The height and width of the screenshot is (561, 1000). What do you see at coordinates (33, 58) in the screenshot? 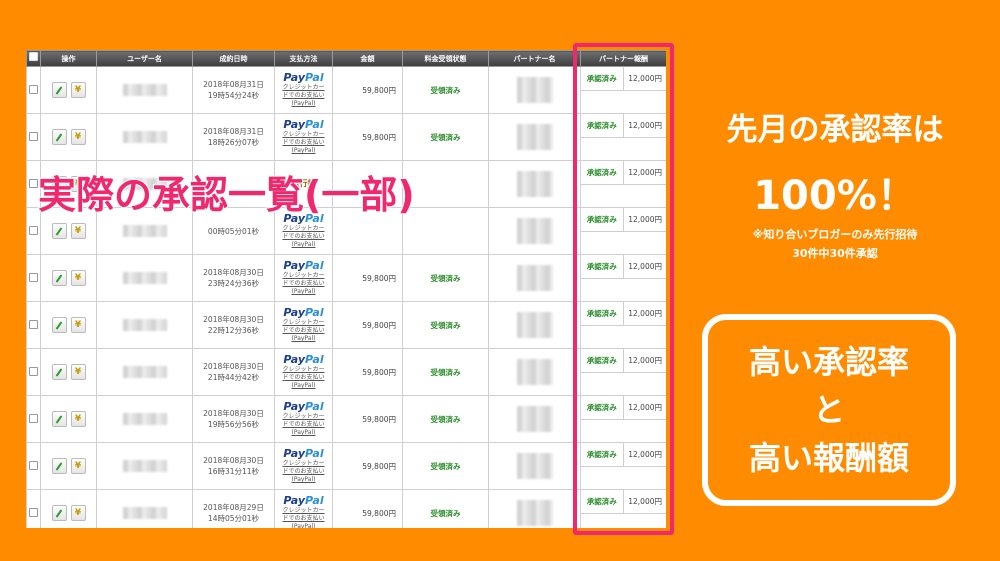
I see `select-all-checkbox` at bounding box center [33, 58].